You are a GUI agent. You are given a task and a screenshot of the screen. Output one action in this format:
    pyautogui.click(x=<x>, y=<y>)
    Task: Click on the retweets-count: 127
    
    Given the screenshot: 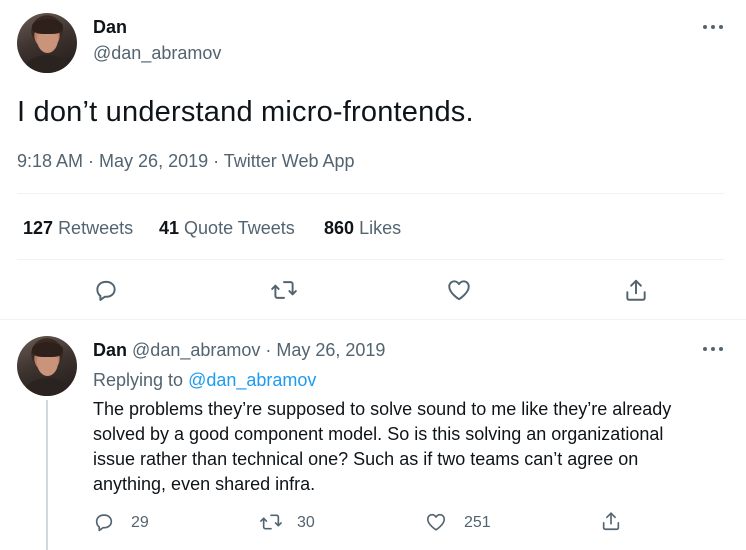 What is the action you would take?
    pyautogui.click(x=38, y=228)
    